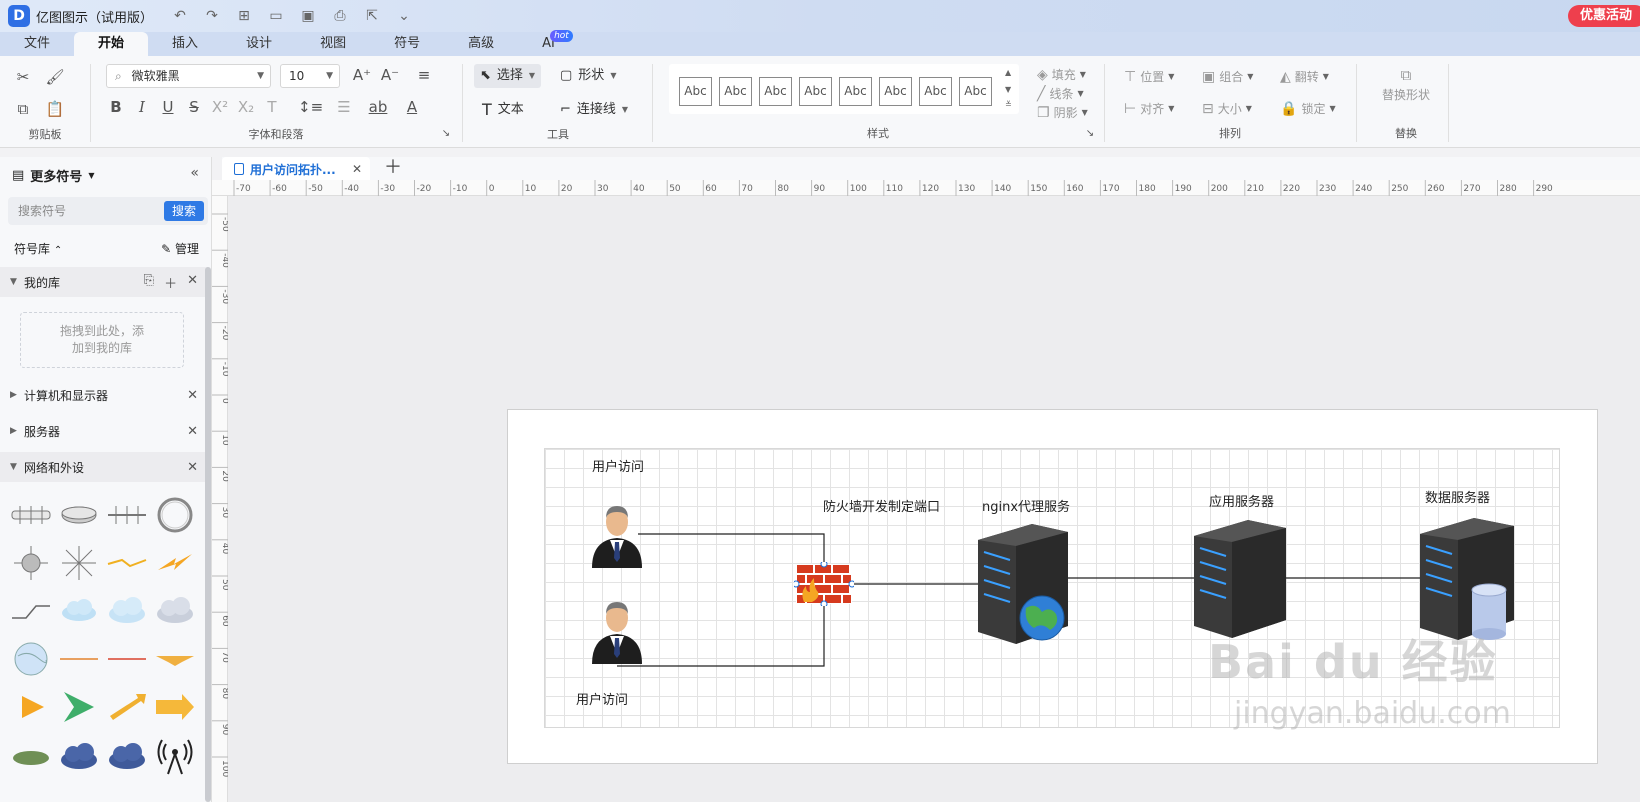 The height and width of the screenshot is (802, 1640). I want to click on green-arrow-symbol, so click(79, 707).